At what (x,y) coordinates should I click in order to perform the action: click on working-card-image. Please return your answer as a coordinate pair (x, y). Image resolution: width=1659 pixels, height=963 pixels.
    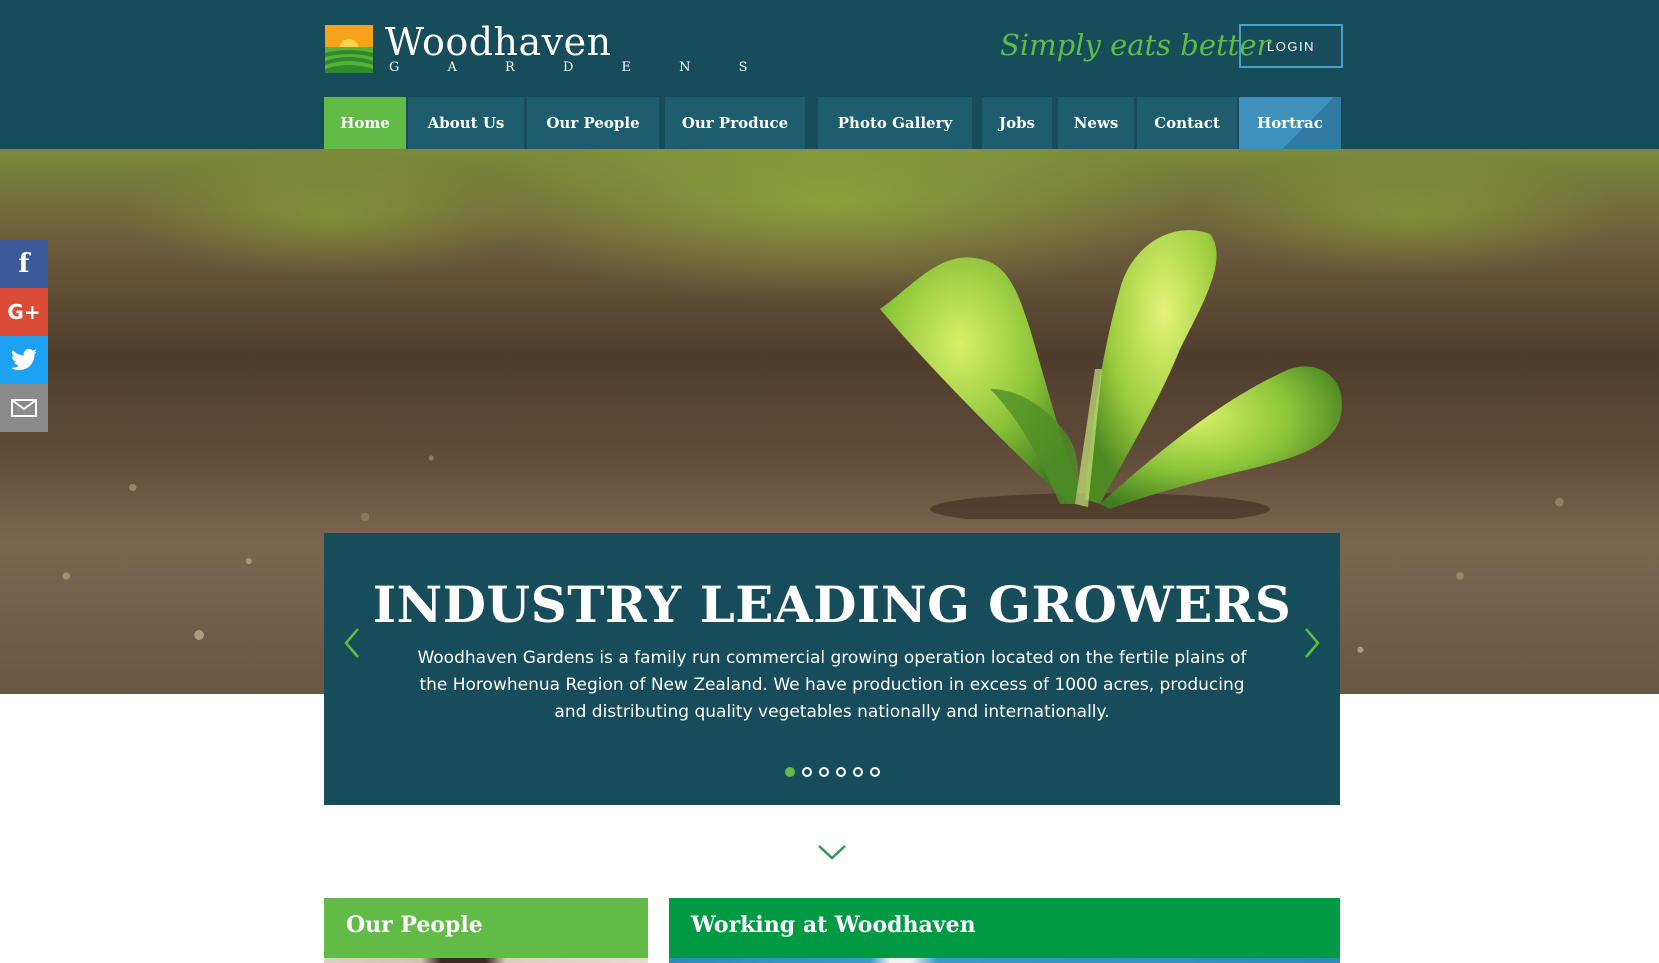
    Looking at the image, I should click on (1004, 960).